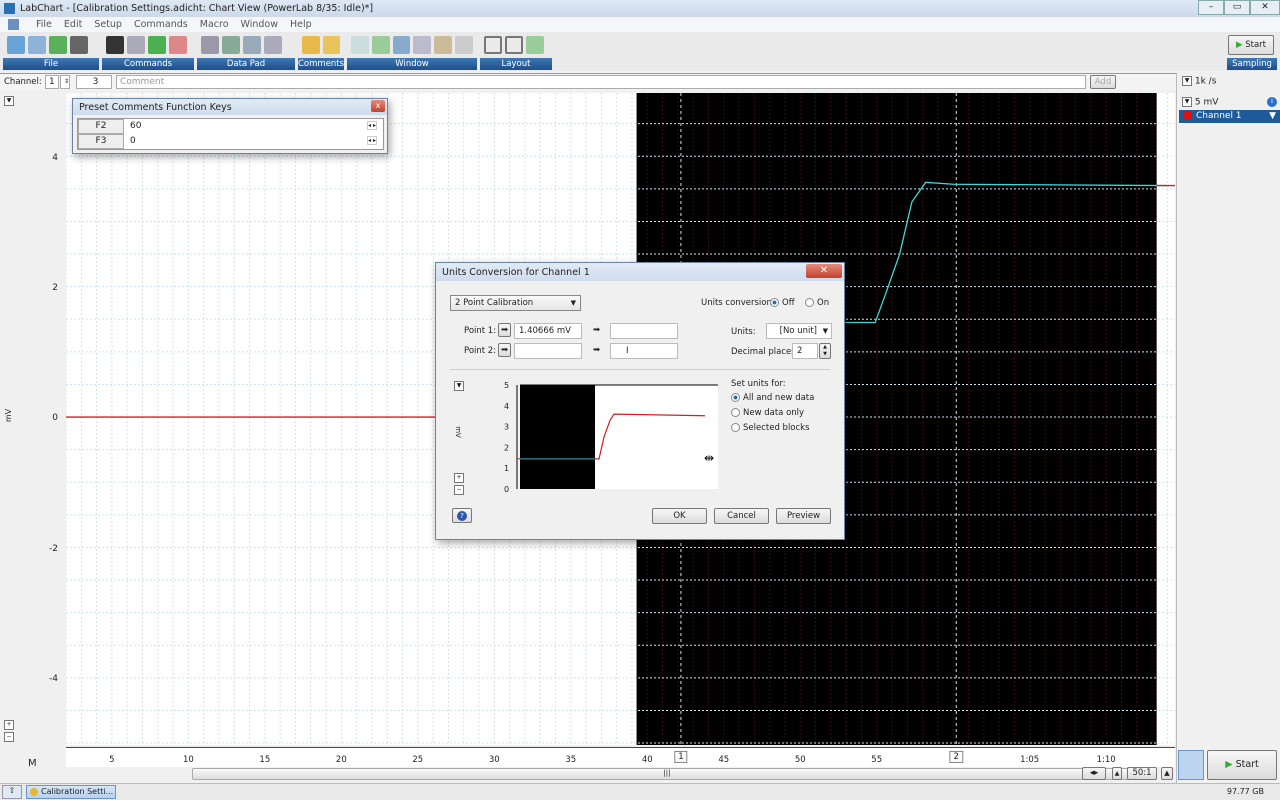 The image size is (1280, 800). What do you see at coordinates (1229, 764) in the screenshot?
I see `play-icon: ▶` at bounding box center [1229, 764].